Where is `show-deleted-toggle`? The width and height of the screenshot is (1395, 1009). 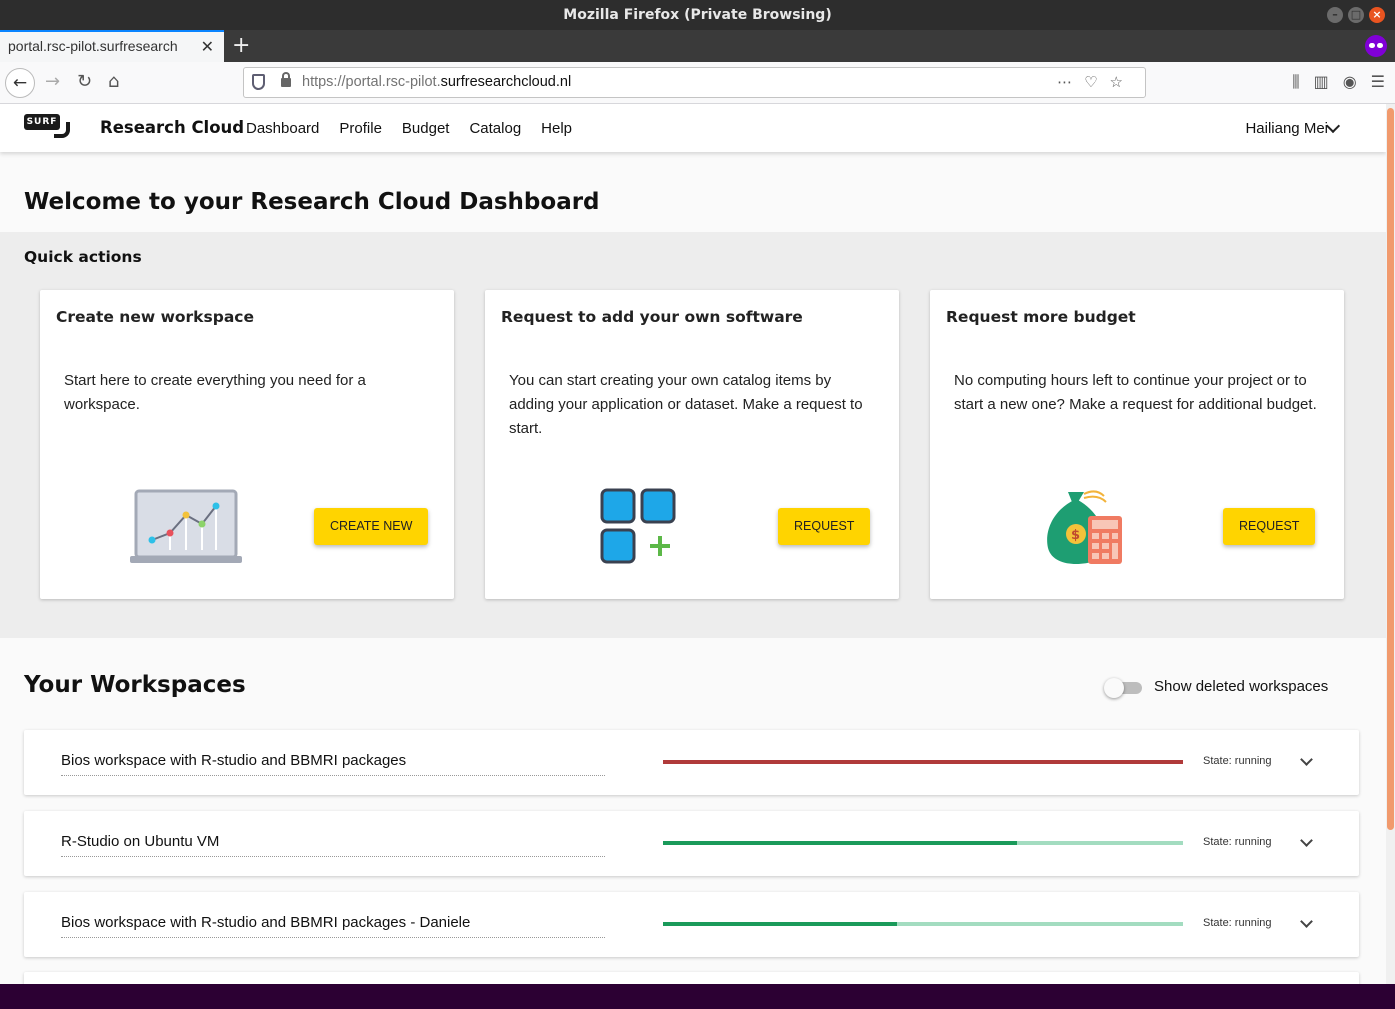 show-deleted-toggle is located at coordinates (1123, 688).